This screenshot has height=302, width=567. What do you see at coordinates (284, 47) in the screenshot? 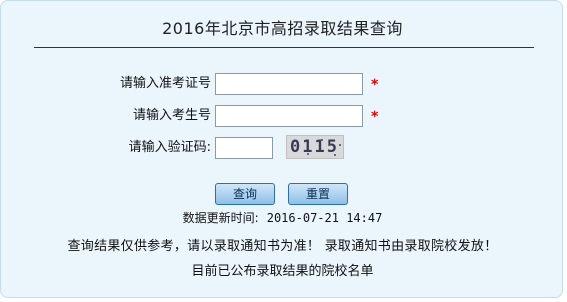
I see `title-divider` at bounding box center [284, 47].